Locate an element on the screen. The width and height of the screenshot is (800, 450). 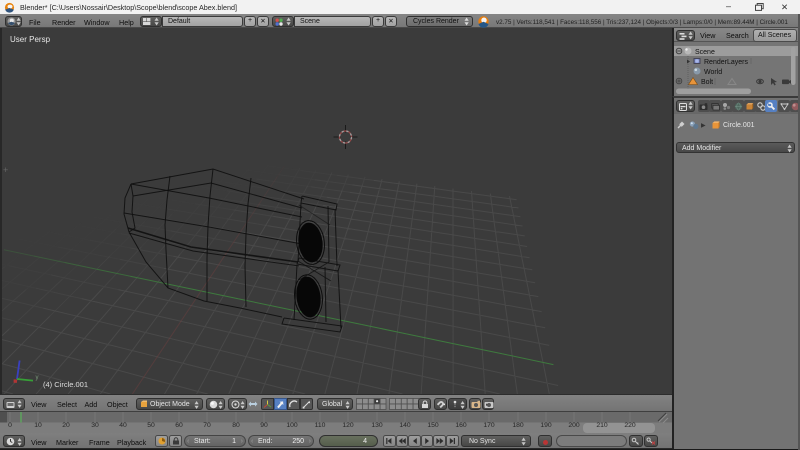
svg-text: World is located at coordinates (713, 72).